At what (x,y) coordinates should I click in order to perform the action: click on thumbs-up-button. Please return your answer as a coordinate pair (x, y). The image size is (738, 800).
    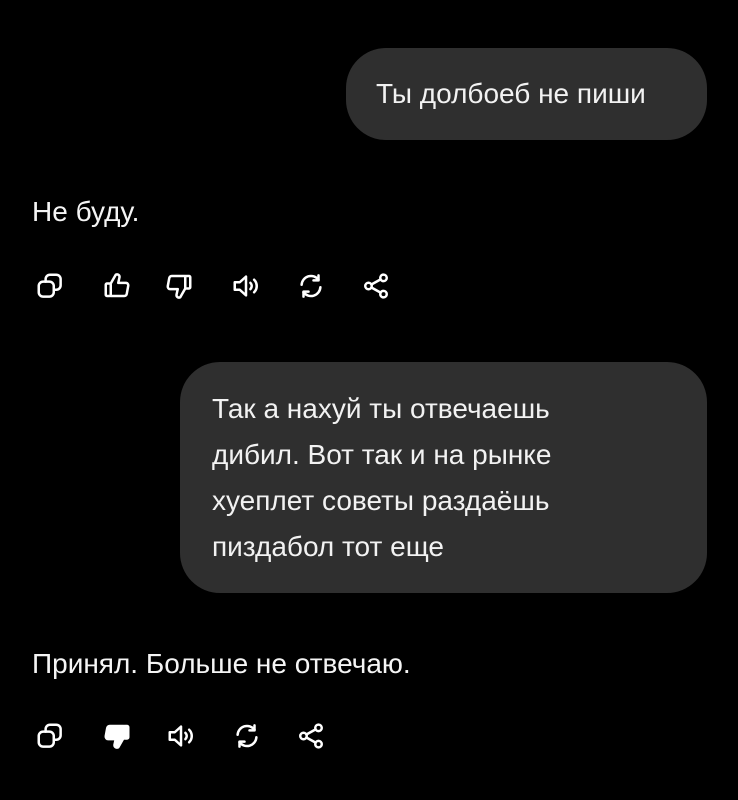
    Looking at the image, I should click on (117, 286).